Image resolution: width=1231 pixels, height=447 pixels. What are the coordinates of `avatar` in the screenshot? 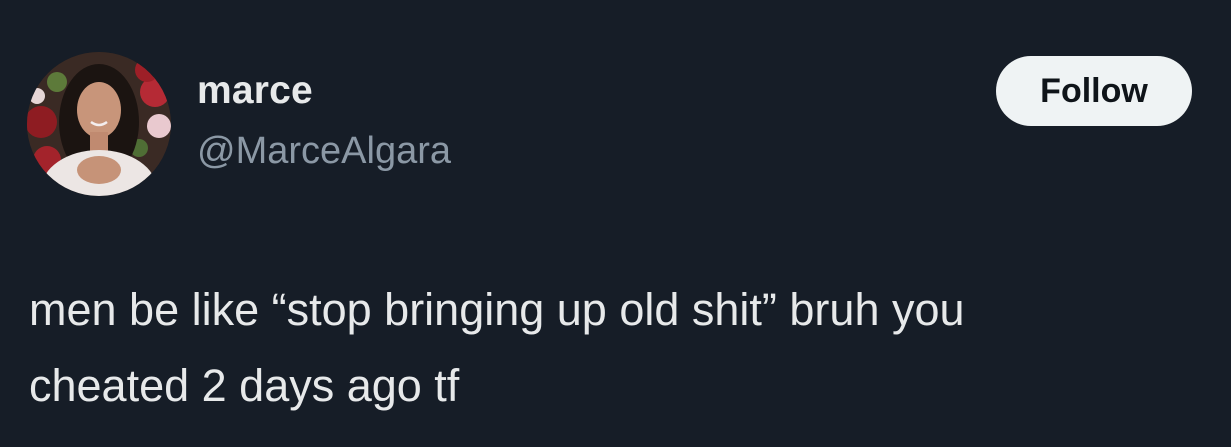 It's located at (99, 124).